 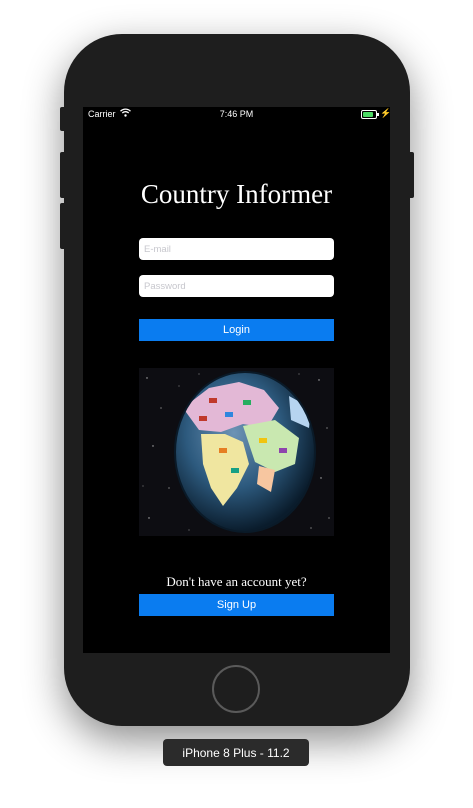 What do you see at coordinates (385, 113) in the screenshot?
I see `charging-icon: ⚡` at bounding box center [385, 113].